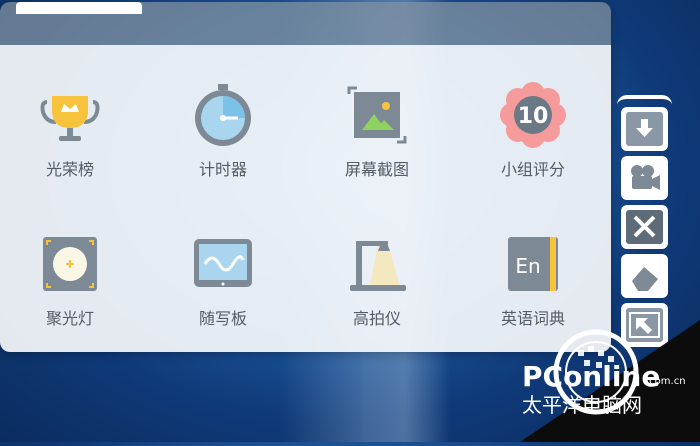 This screenshot has width=700, height=446. What do you see at coordinates (69, 169) in the screenshot?
I see `tool-label: 光荣榜` at bounding box center [69, 169].